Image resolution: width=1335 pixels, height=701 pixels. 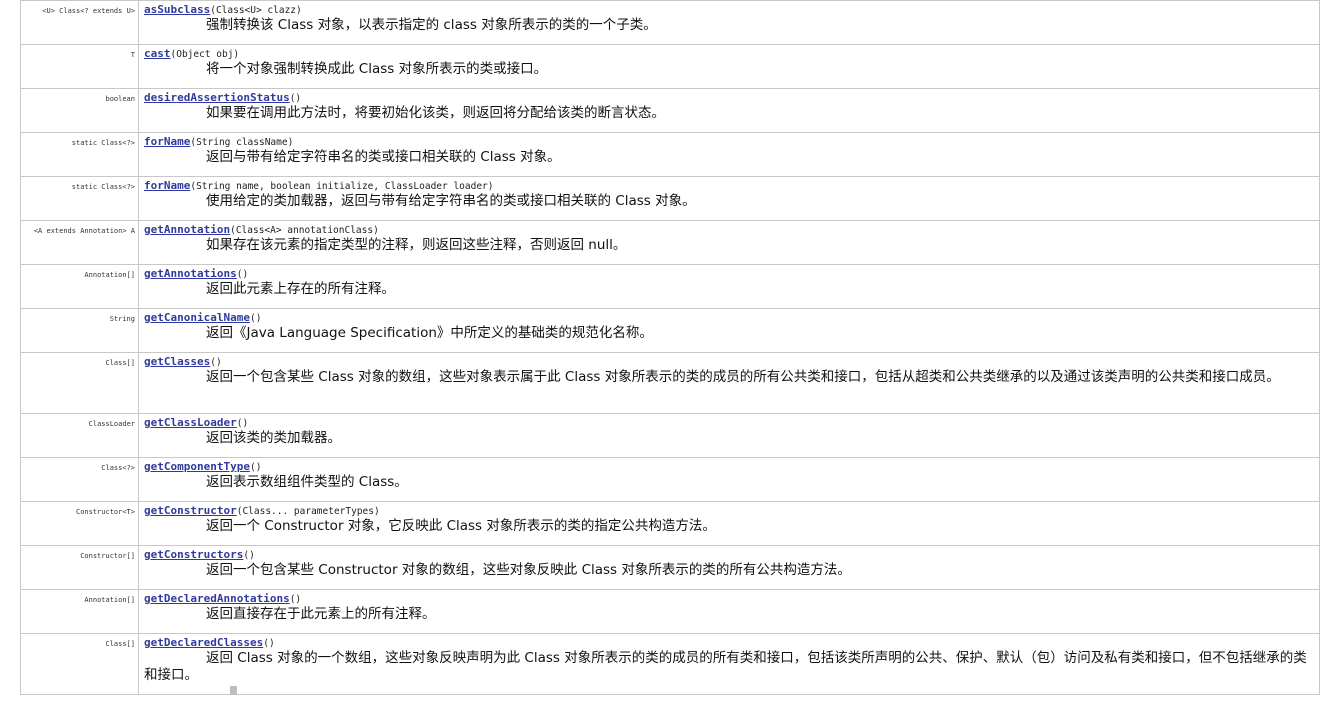 What do you see at coordinates (383, 157) in the screenshot?
I see `method-description: 返回与带有给定字符串名的类或接口相关联的 Class 对象。` at bounding box center [383, 157].